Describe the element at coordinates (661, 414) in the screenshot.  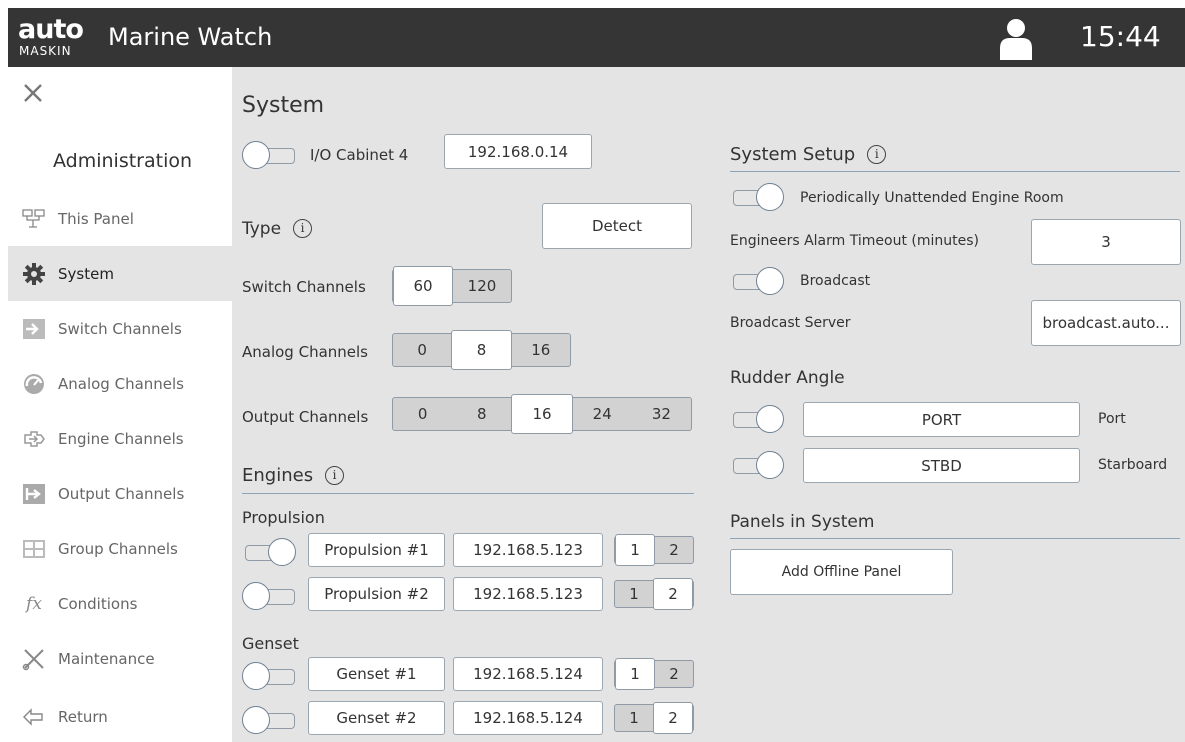
I see `output-channels-option: 32` at that location.